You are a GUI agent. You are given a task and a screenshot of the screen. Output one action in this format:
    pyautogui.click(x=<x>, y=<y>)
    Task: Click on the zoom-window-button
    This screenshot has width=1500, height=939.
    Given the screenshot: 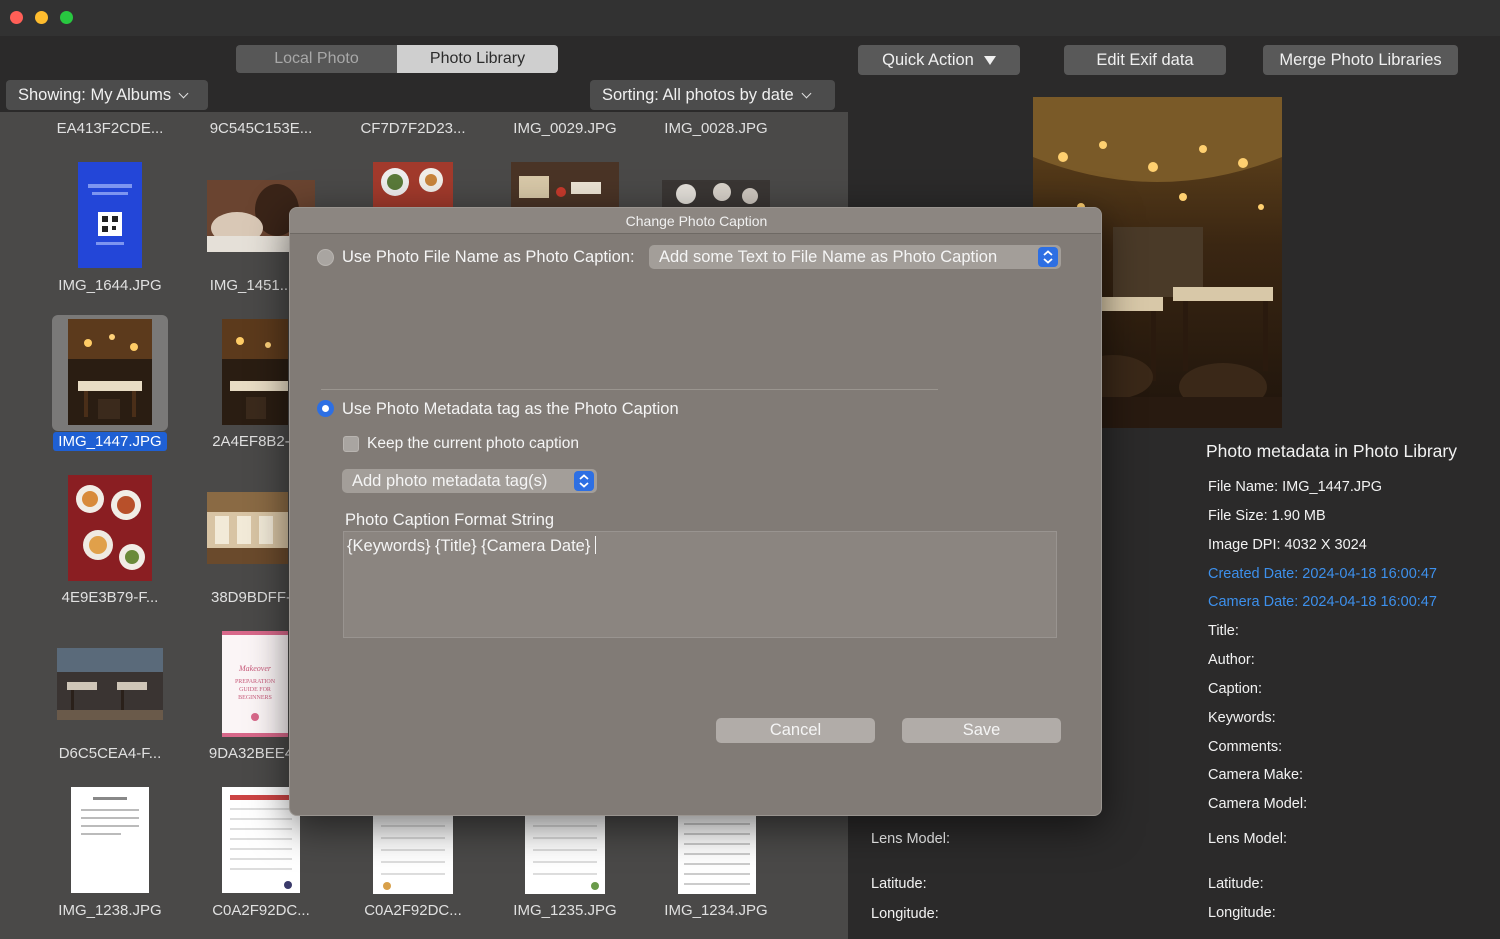 What is the action you would take?
    pyautogui.click(x=66, y=17)
    